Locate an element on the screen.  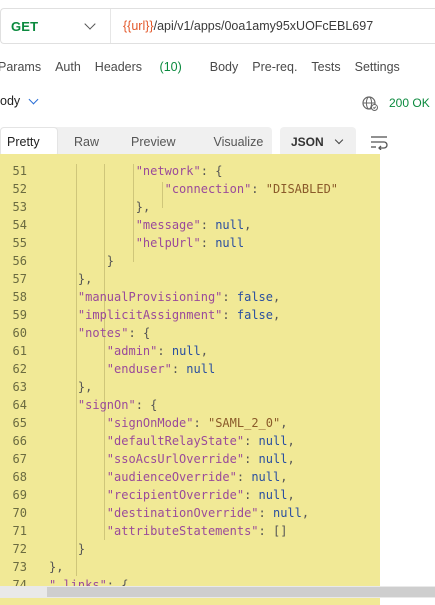
code-line: 56 } is located at coordinates (217, 261).